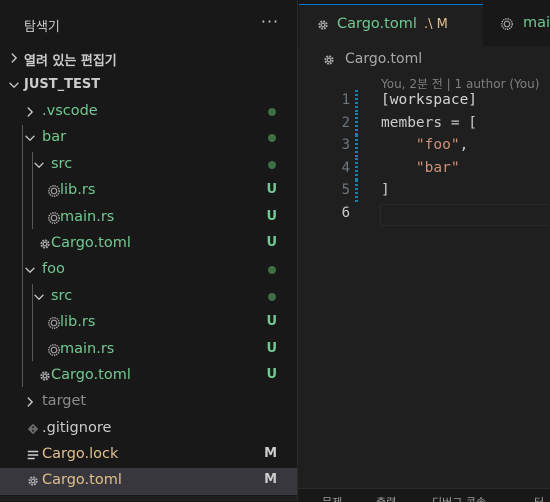  I want to click on tab-cargo-toml: Cargo.toml .\ M, so click(391, 25).